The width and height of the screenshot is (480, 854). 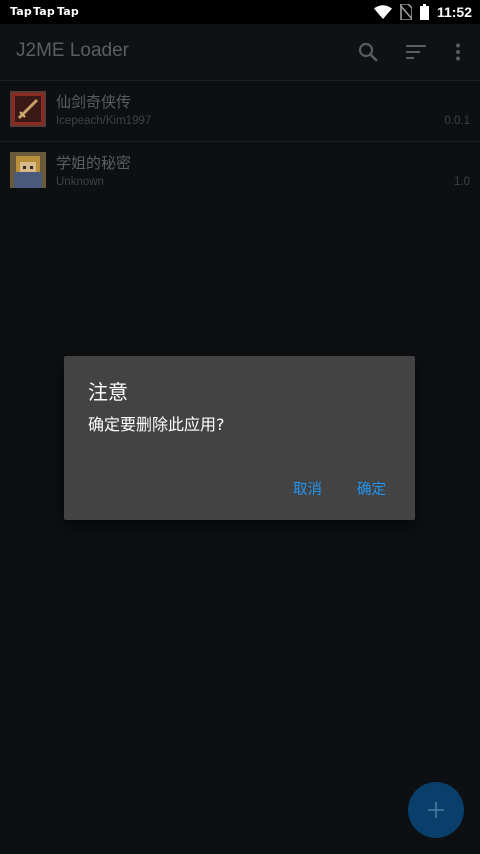 I want to click on sort-button, so click(x=416, y=52).